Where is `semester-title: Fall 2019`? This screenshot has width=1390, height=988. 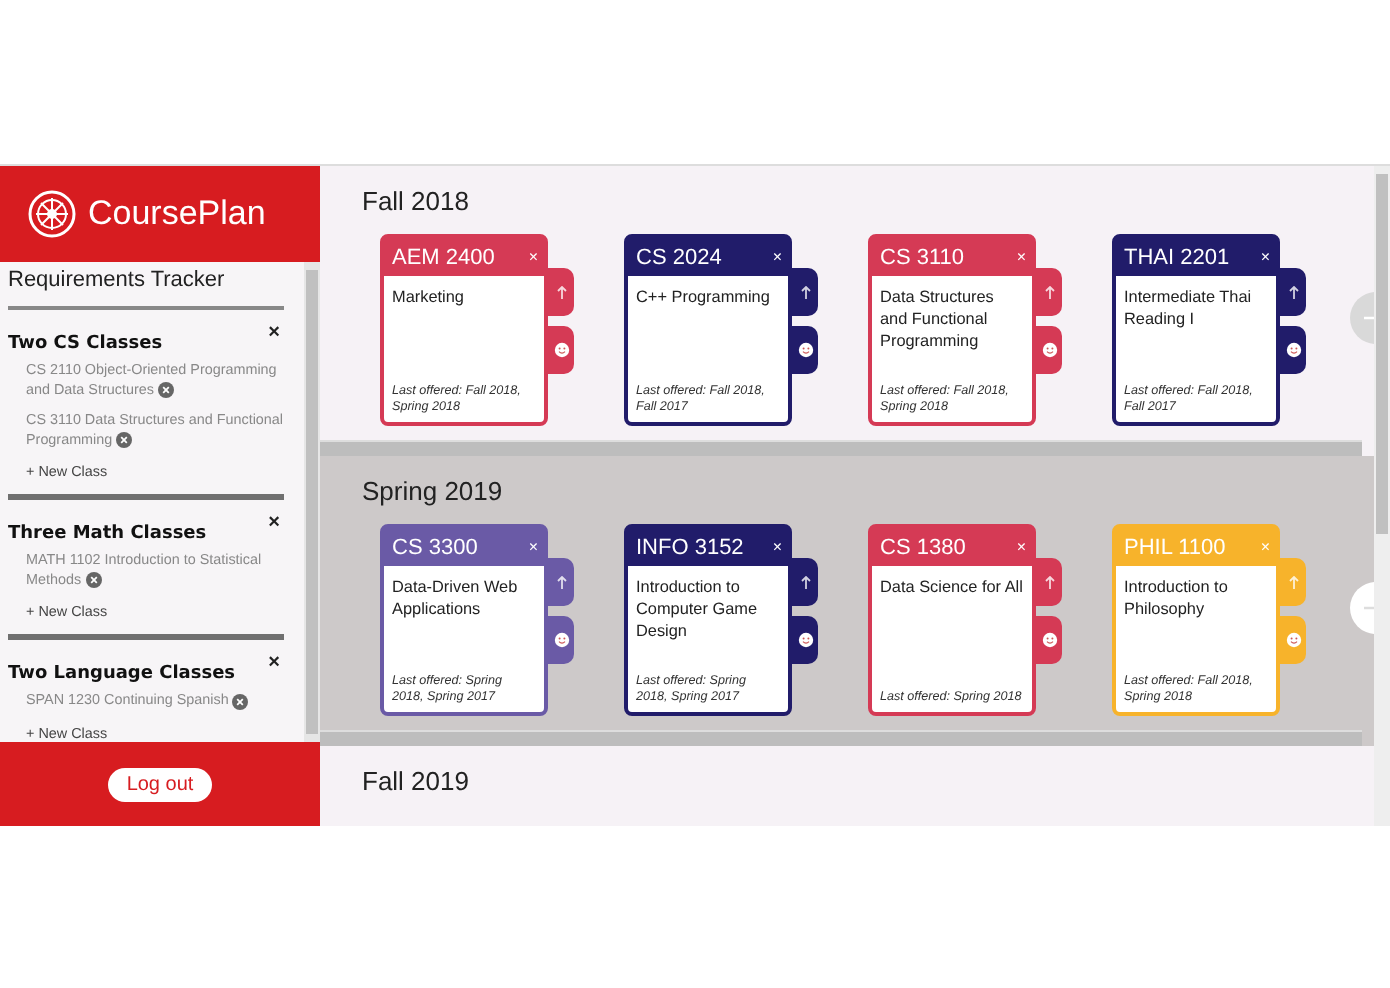 semester-title: Fall 2019 is located at coordinates (415, 780).